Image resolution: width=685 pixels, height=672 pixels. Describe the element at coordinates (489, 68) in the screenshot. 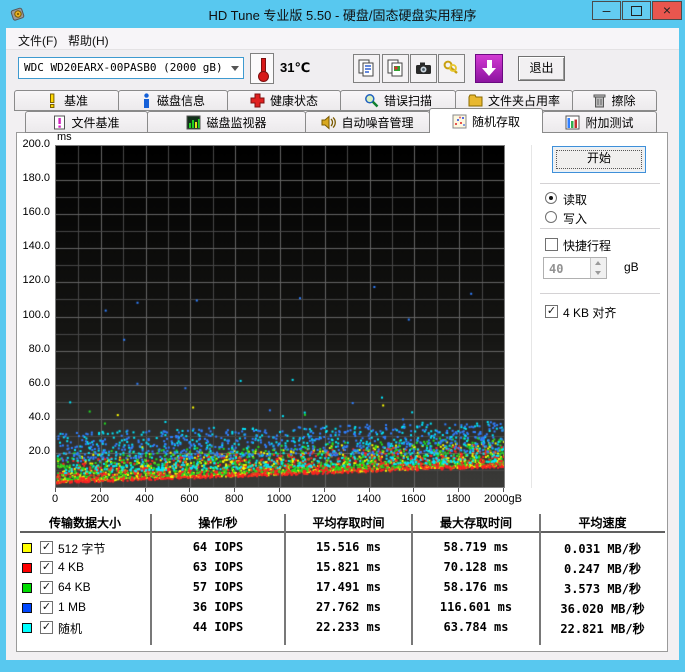

I see `update-download-button` at that location.